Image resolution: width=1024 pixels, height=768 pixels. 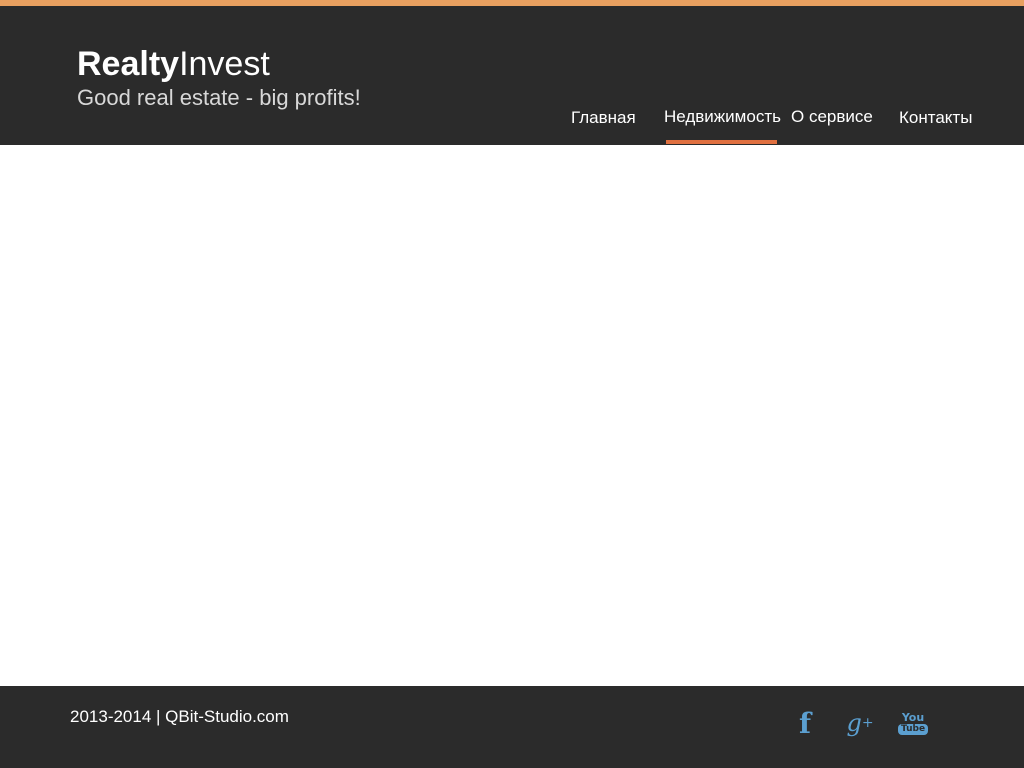 I want to click on youtube-you-text: You, so click(x=913, y=717).